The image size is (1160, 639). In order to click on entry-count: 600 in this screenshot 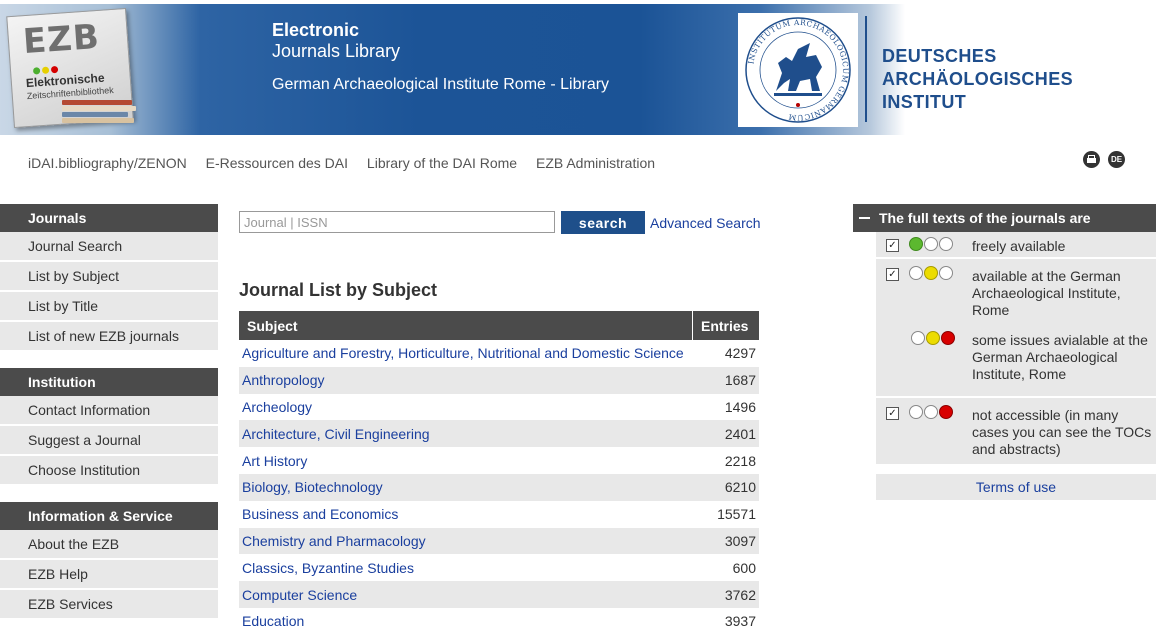, I will do `click(744, 567)`.